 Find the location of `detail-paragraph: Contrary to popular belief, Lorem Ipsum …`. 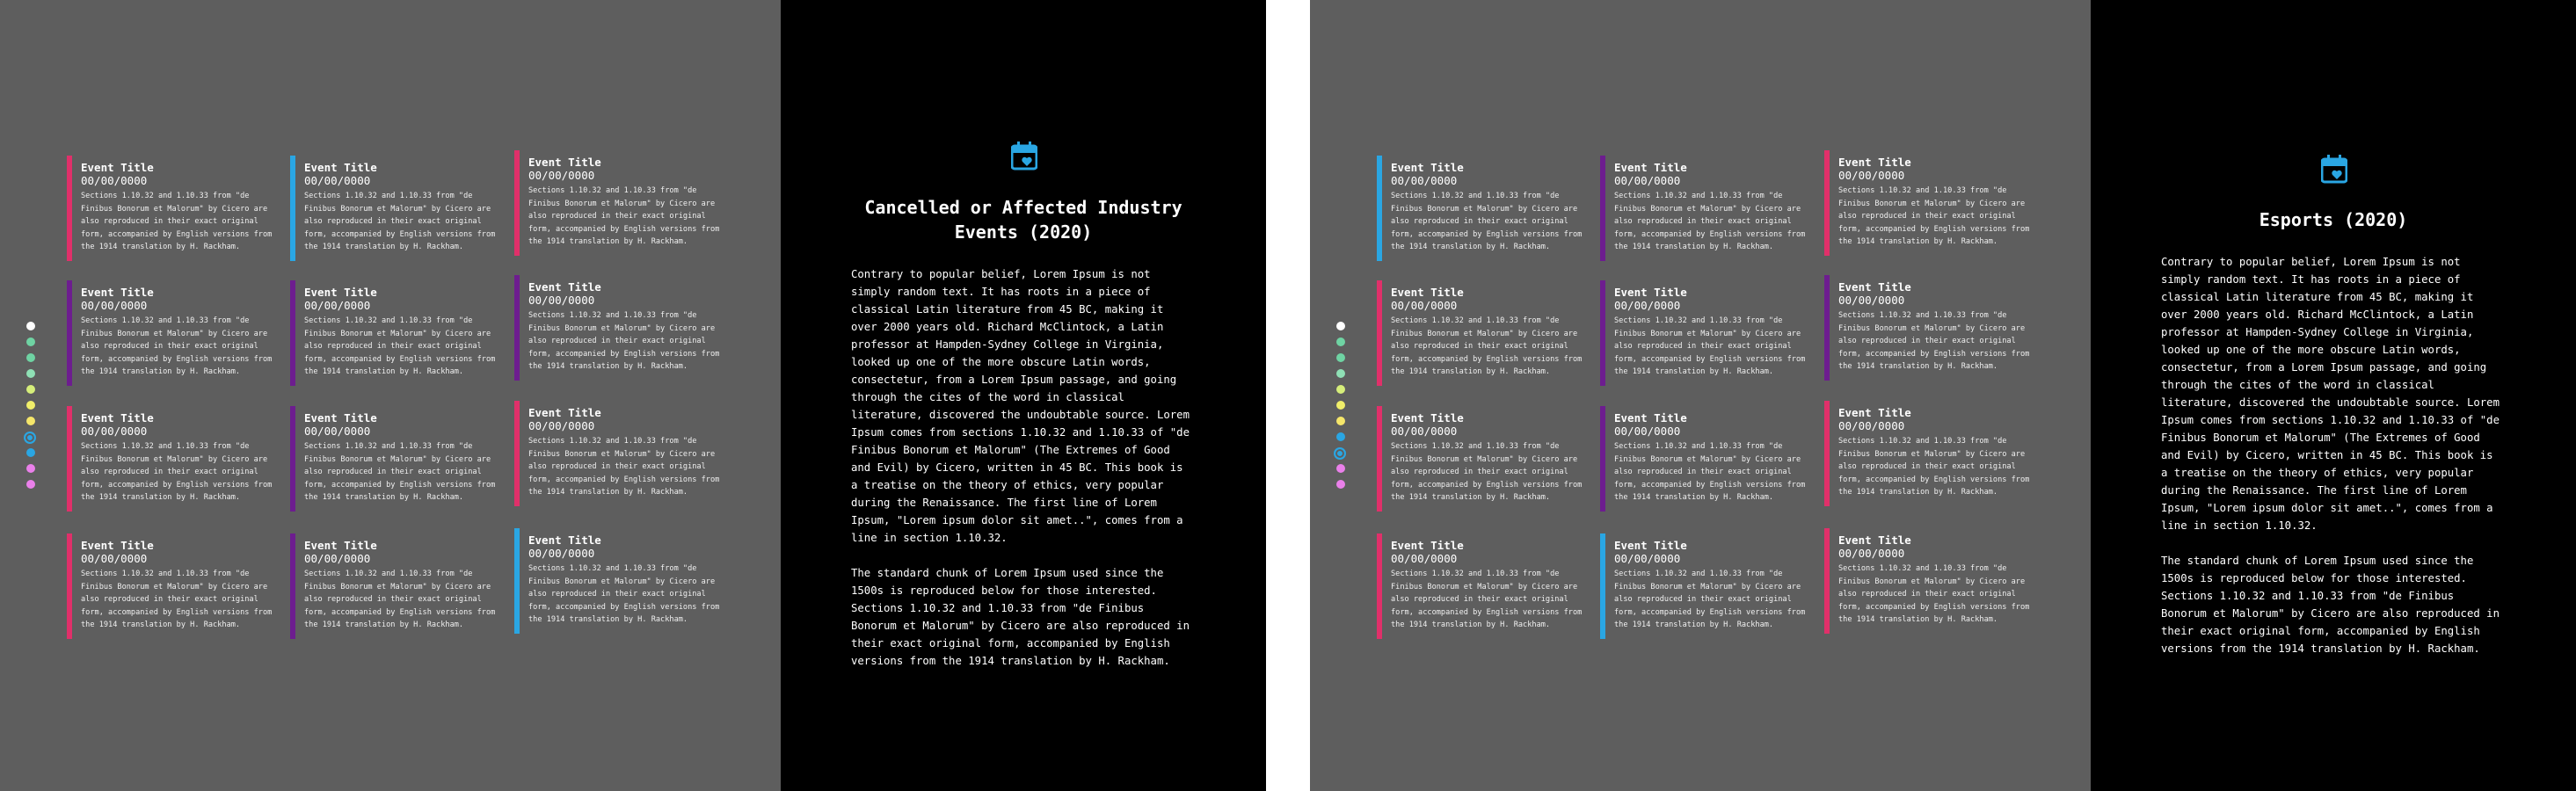

detail-paragraph: Contrary to popular belief, Lorem Ipsum … is located at coordinates (1020, 406).